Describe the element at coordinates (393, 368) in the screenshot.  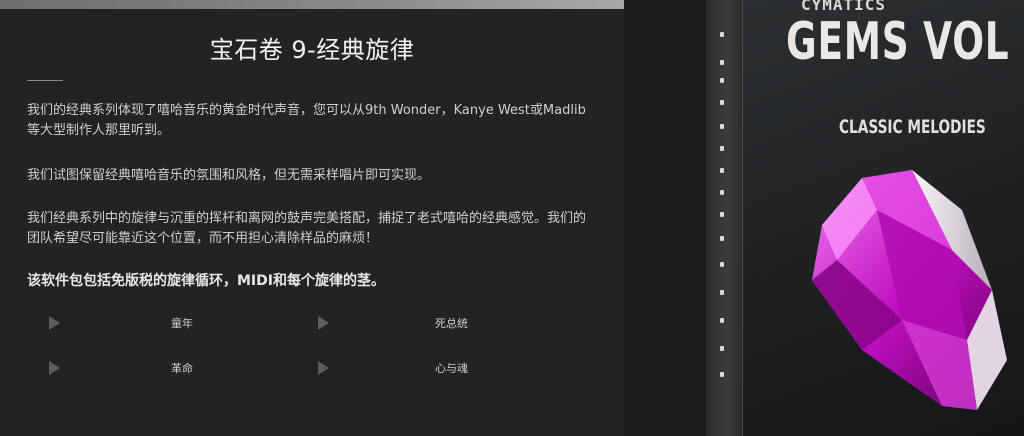
I see `track-item-4: 心与魂` at that location.